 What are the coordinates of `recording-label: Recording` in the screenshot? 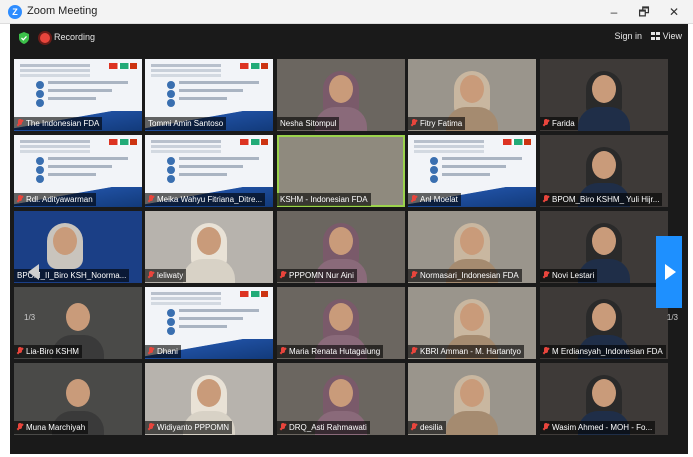 It's located at (75, 37).